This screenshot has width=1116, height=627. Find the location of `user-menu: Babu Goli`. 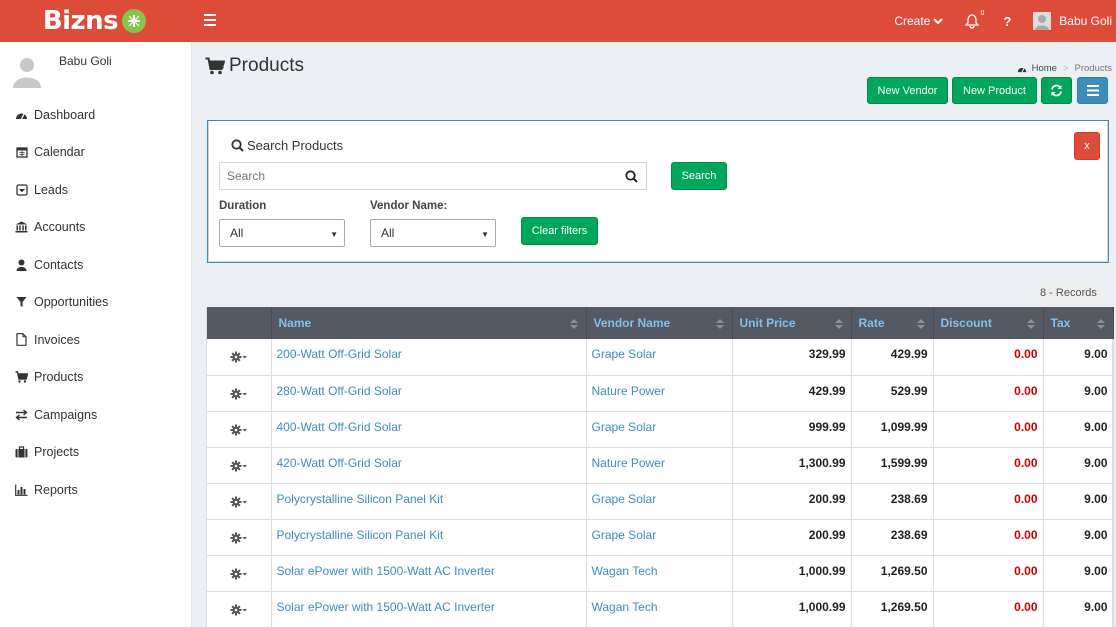

user-menu: Babu Goli is located at coordinates (1072, 21).